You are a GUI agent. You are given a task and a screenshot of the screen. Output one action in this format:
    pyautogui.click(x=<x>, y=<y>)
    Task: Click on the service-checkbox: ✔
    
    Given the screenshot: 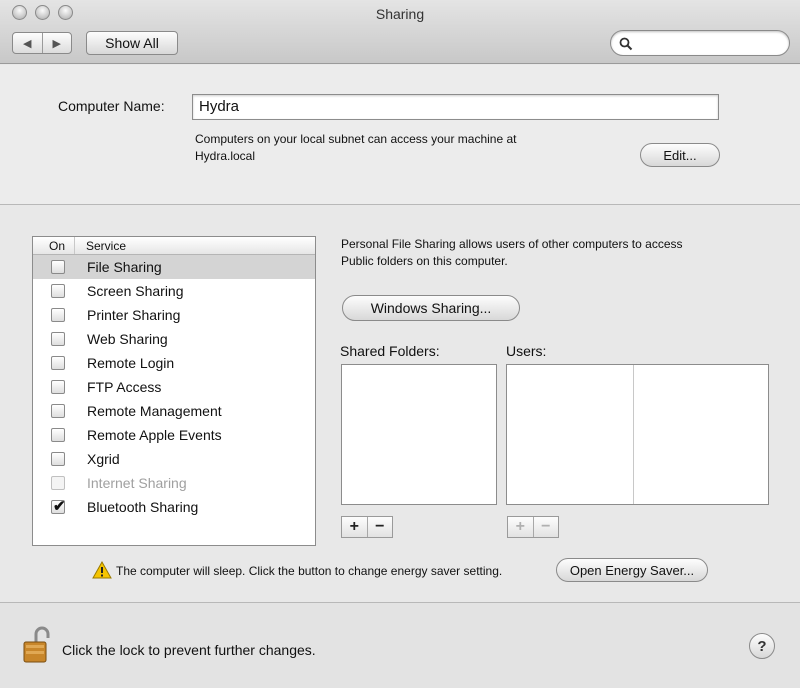 What is the action you would take?
    pyautogui.click(x=58, y=506)
    